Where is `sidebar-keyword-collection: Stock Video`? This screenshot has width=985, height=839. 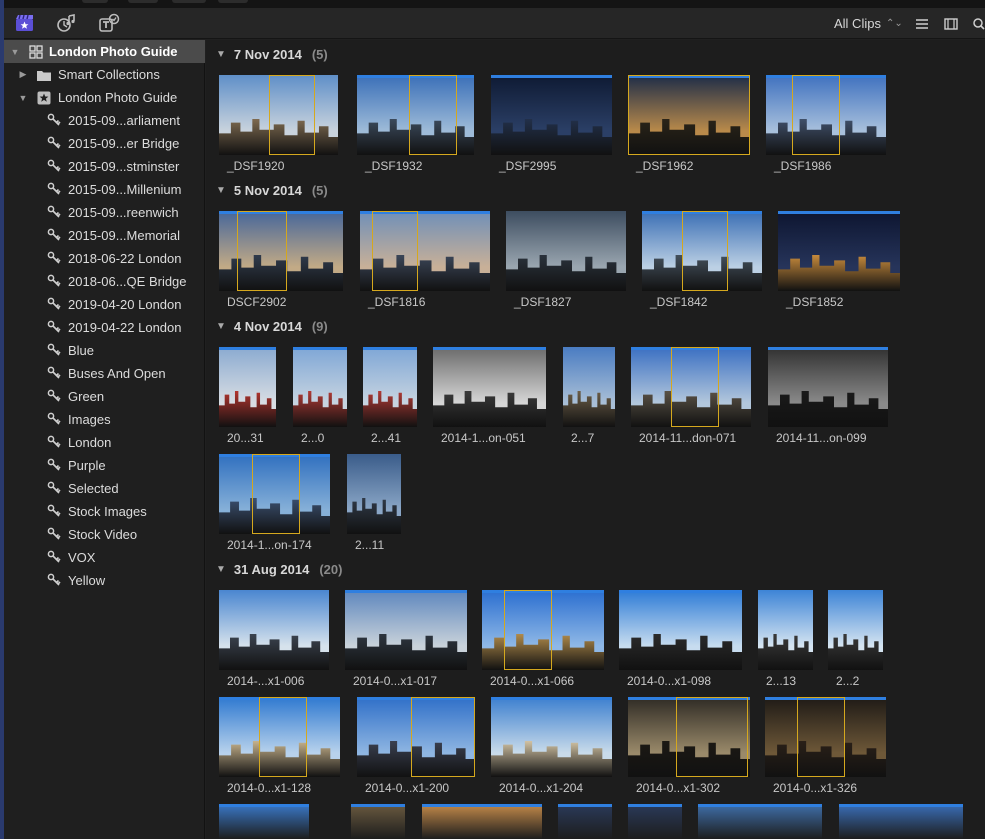 sidebar-keyword-collection: Stock Video is located at coordinates (104, 534).